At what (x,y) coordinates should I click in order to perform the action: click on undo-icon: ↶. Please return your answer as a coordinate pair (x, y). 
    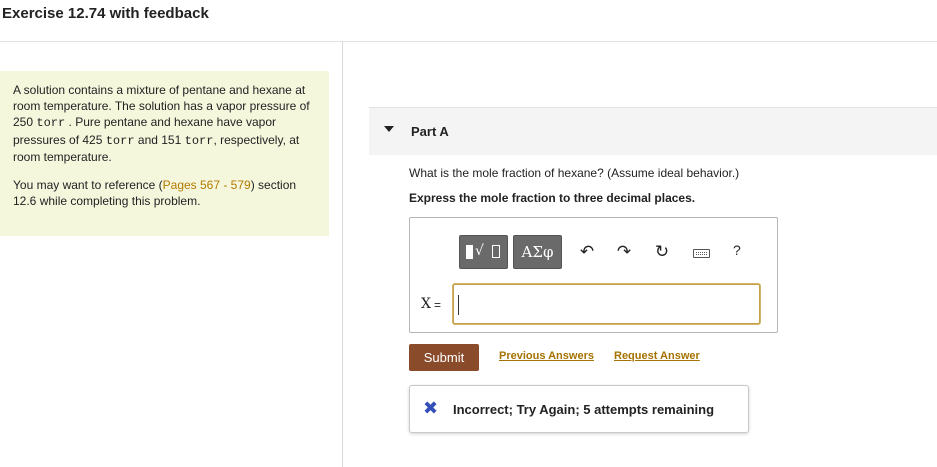
    Looking at the image, I should click on (587, 252).